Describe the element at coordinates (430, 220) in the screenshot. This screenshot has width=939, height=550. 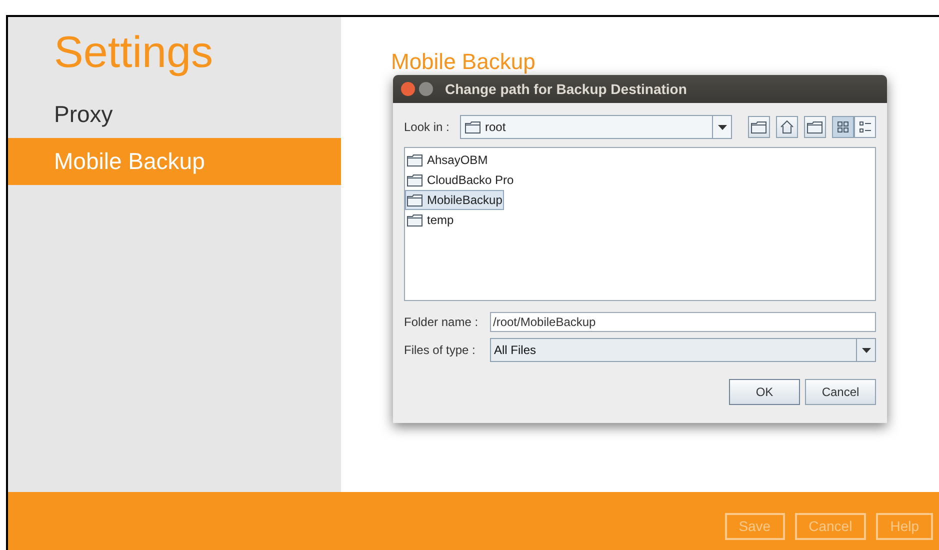
I see `file-item: temp` at that location.